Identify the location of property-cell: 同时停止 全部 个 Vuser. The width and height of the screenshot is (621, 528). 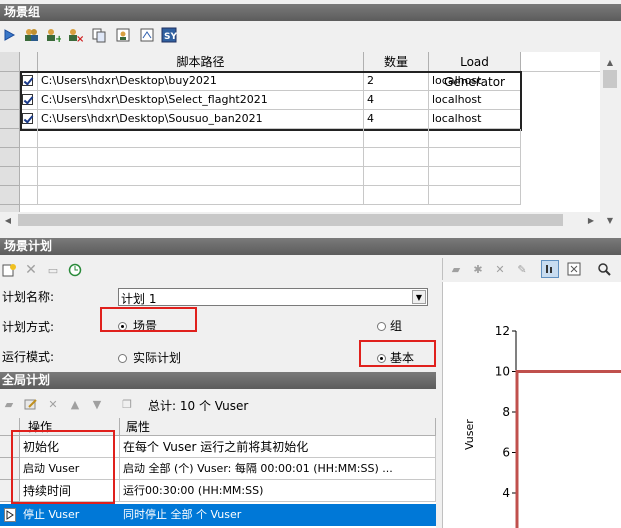
(279, 515).